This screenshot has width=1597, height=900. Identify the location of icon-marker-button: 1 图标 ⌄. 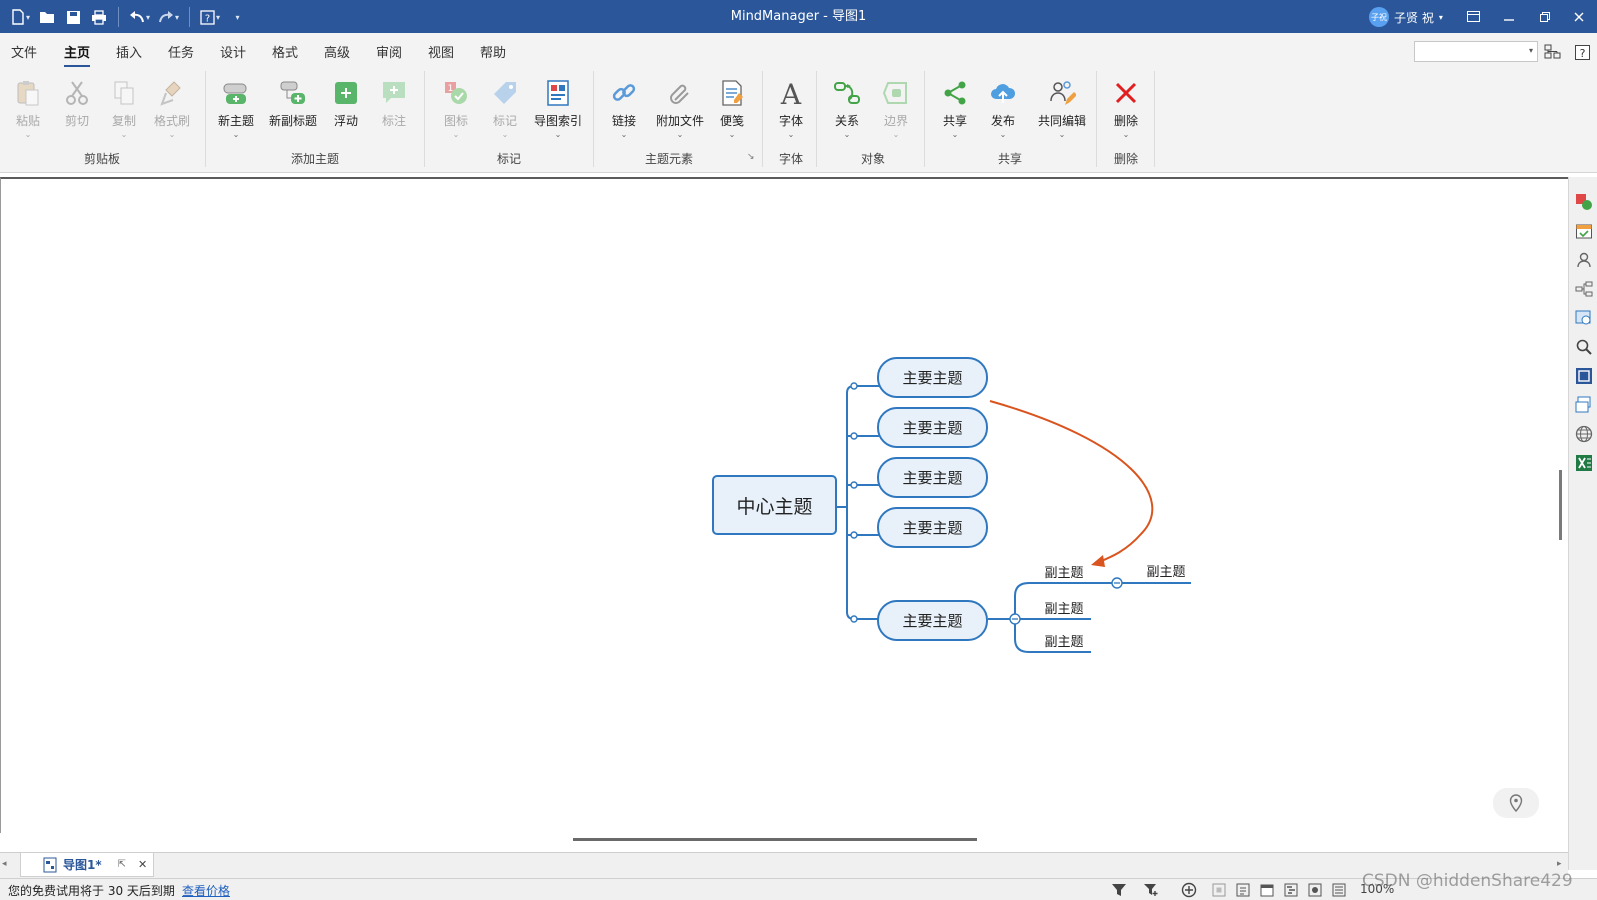
(456, 110).